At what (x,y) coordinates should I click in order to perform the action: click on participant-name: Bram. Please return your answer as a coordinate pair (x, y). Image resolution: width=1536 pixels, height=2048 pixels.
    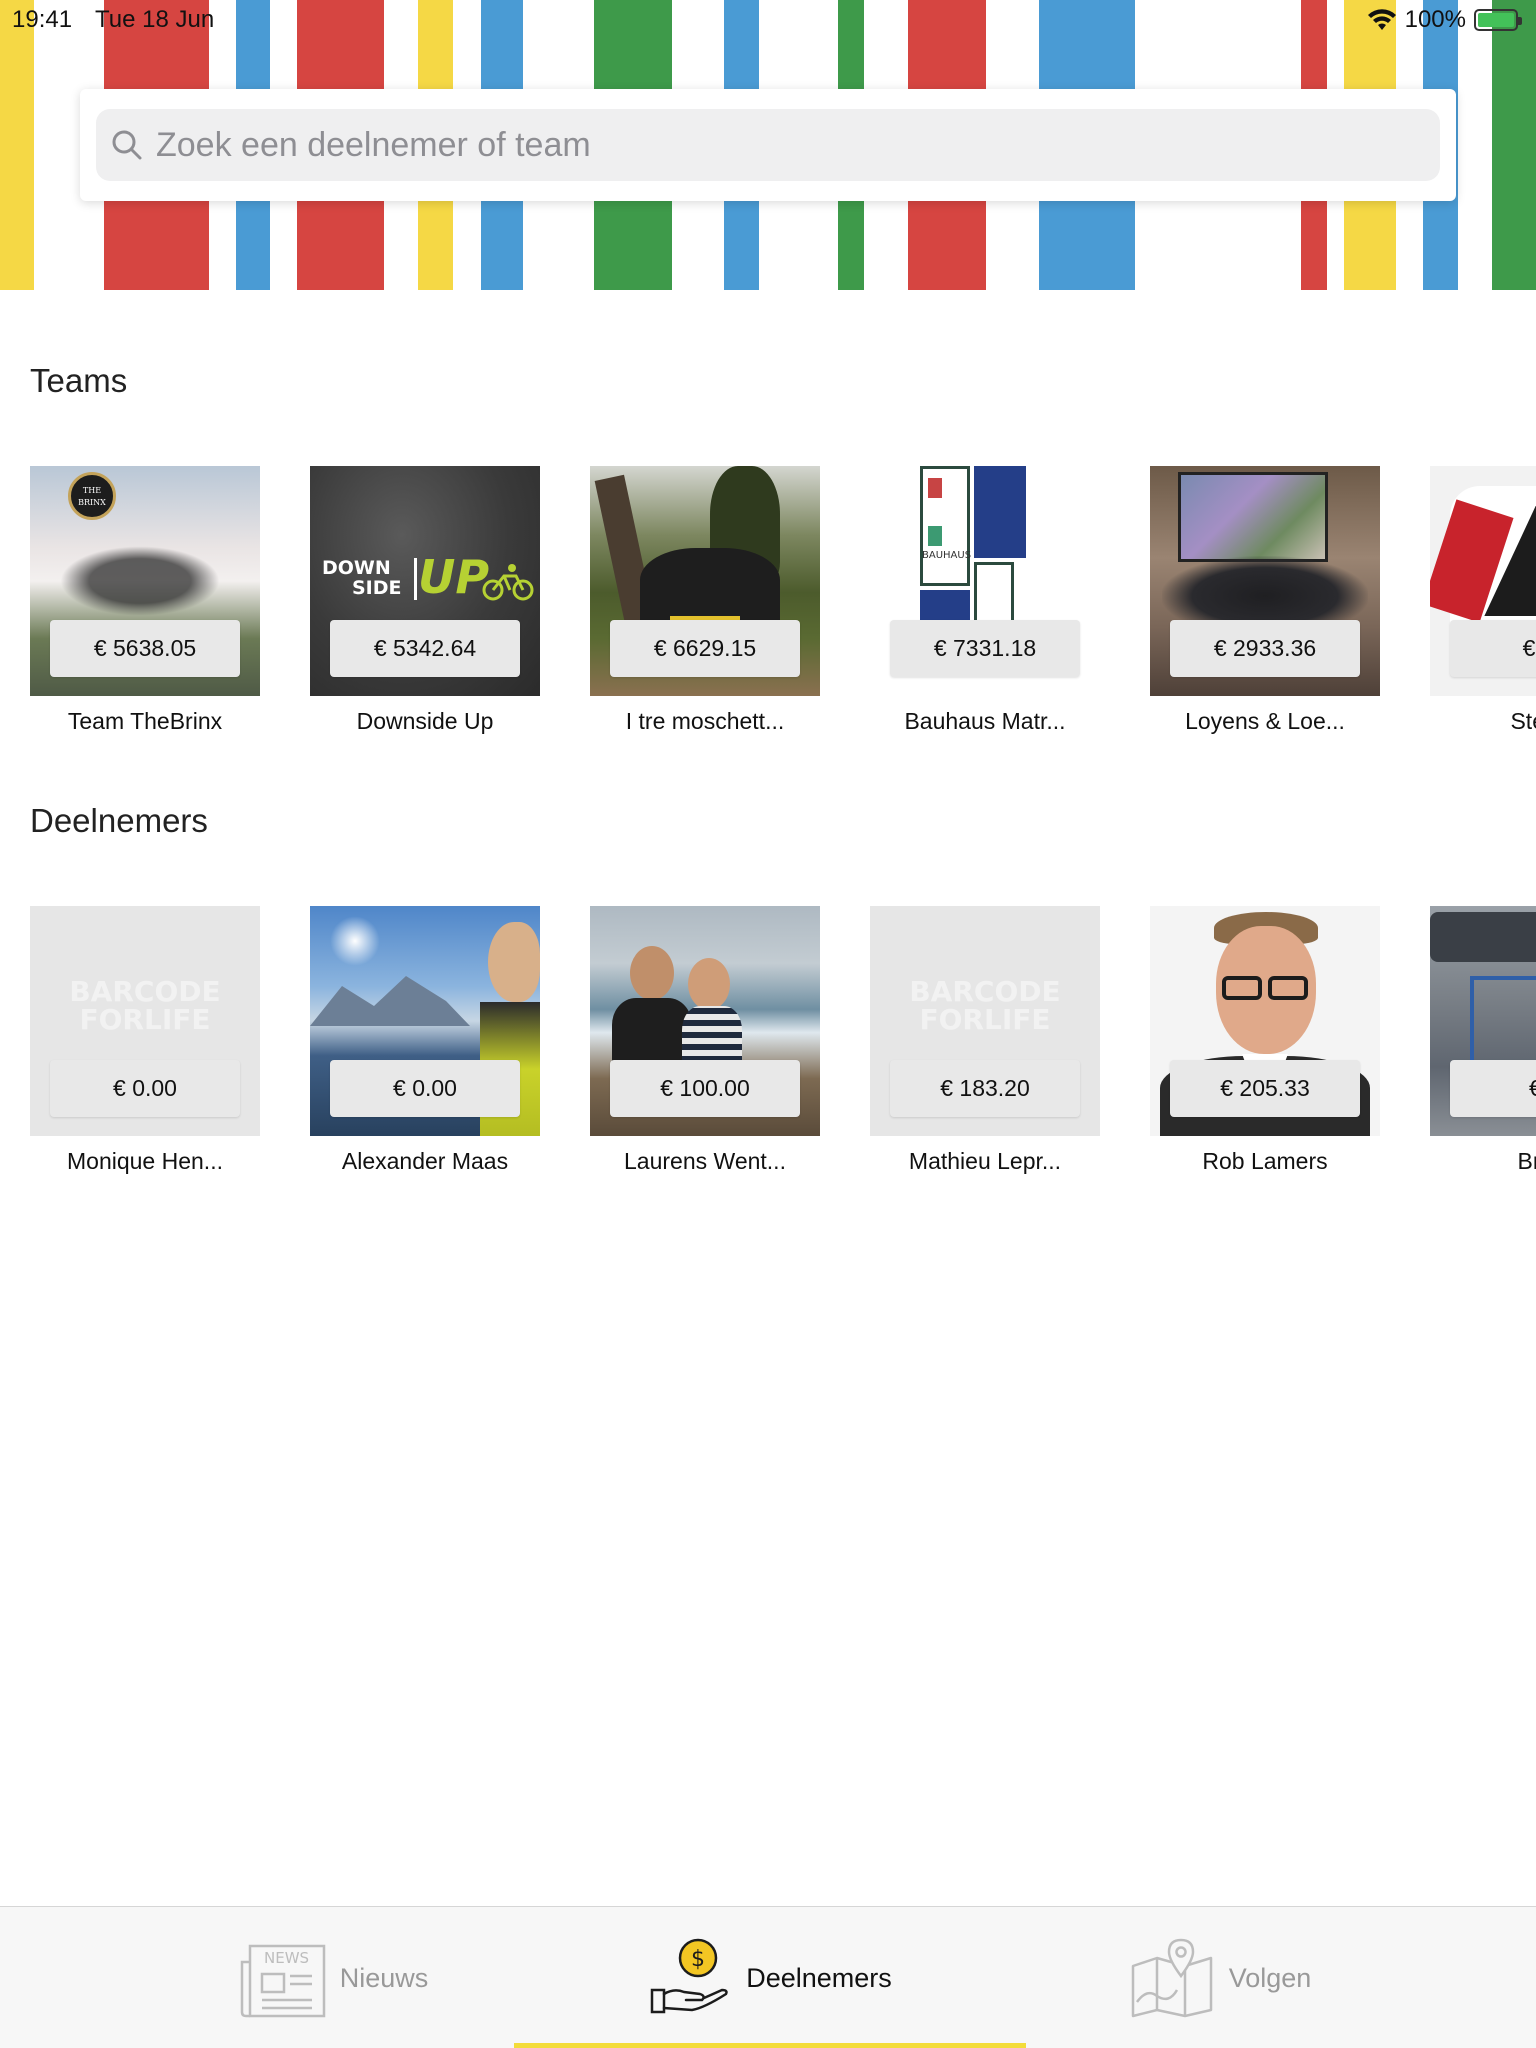
    Looking at the image, I should click on (1526, 1161).